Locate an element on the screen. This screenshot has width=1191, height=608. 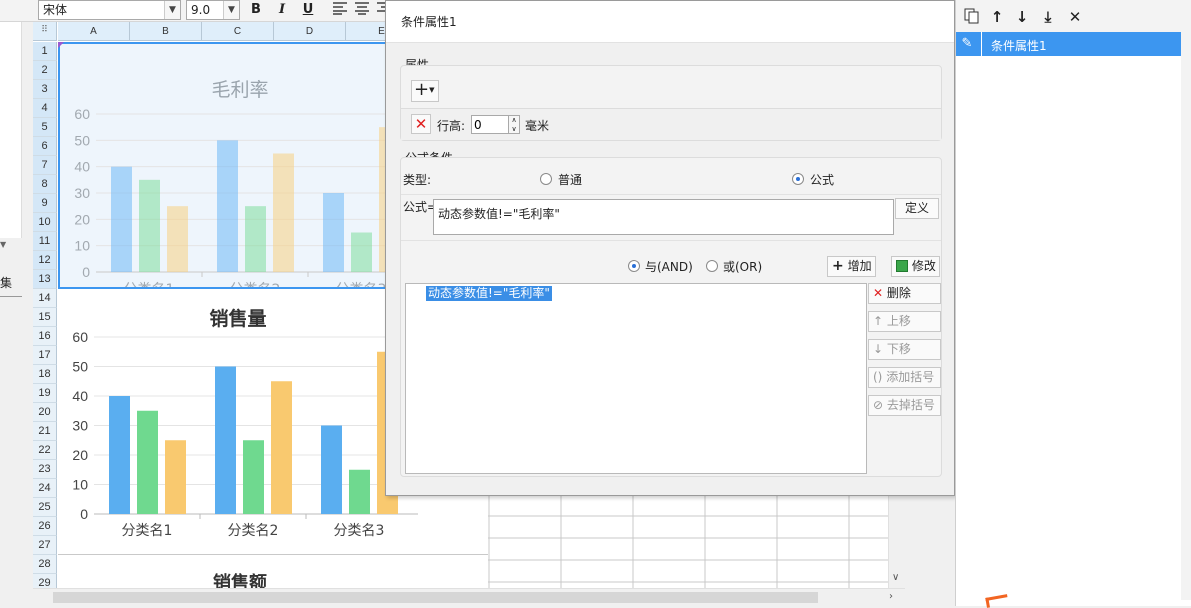
row-header: 11 is located at coordinates (45, 241).